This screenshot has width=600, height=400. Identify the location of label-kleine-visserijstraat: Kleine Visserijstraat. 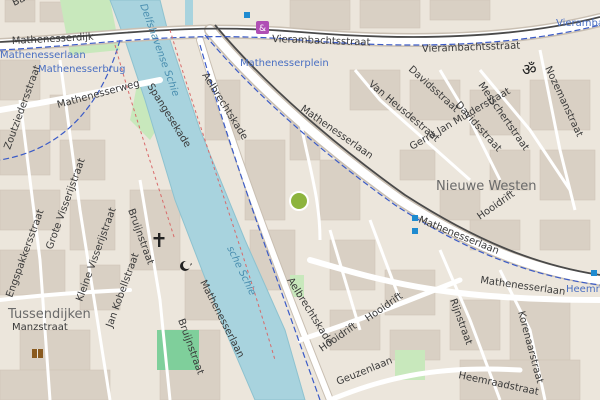
(96, 254).